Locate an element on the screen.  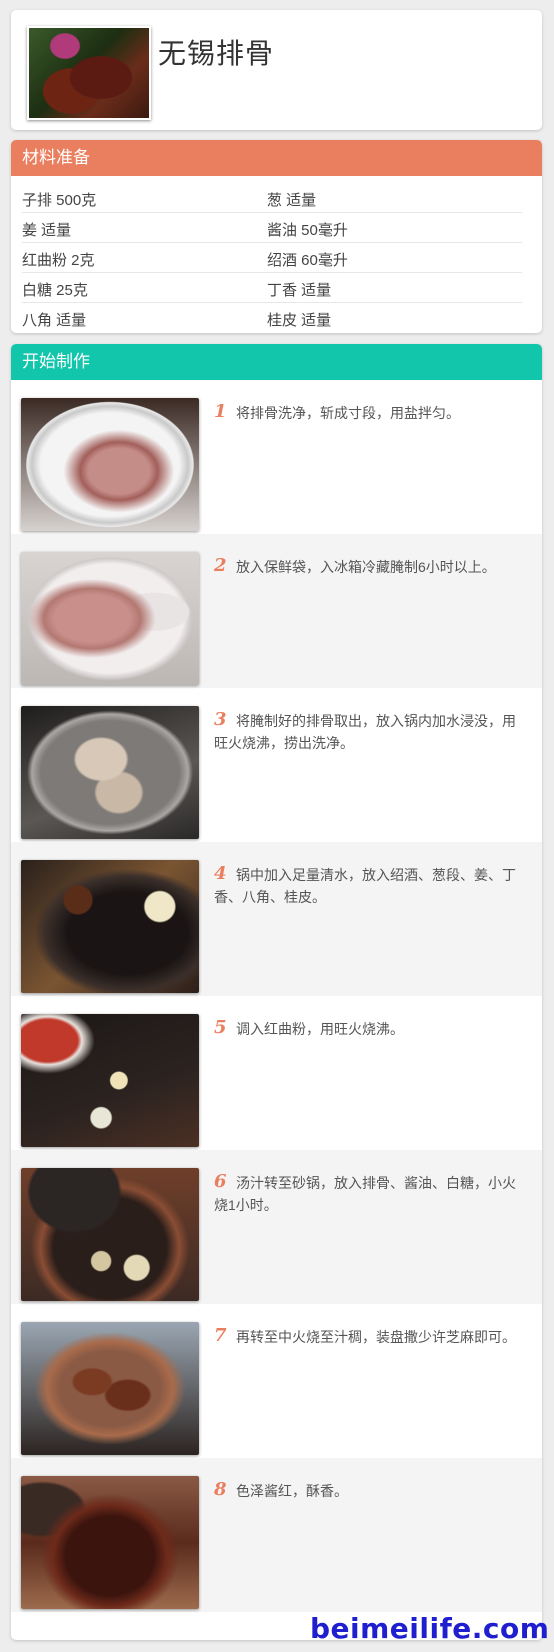
step-text: 调入红曲粉，用旺火烧沸。 is located at coordinates (320, 1029).